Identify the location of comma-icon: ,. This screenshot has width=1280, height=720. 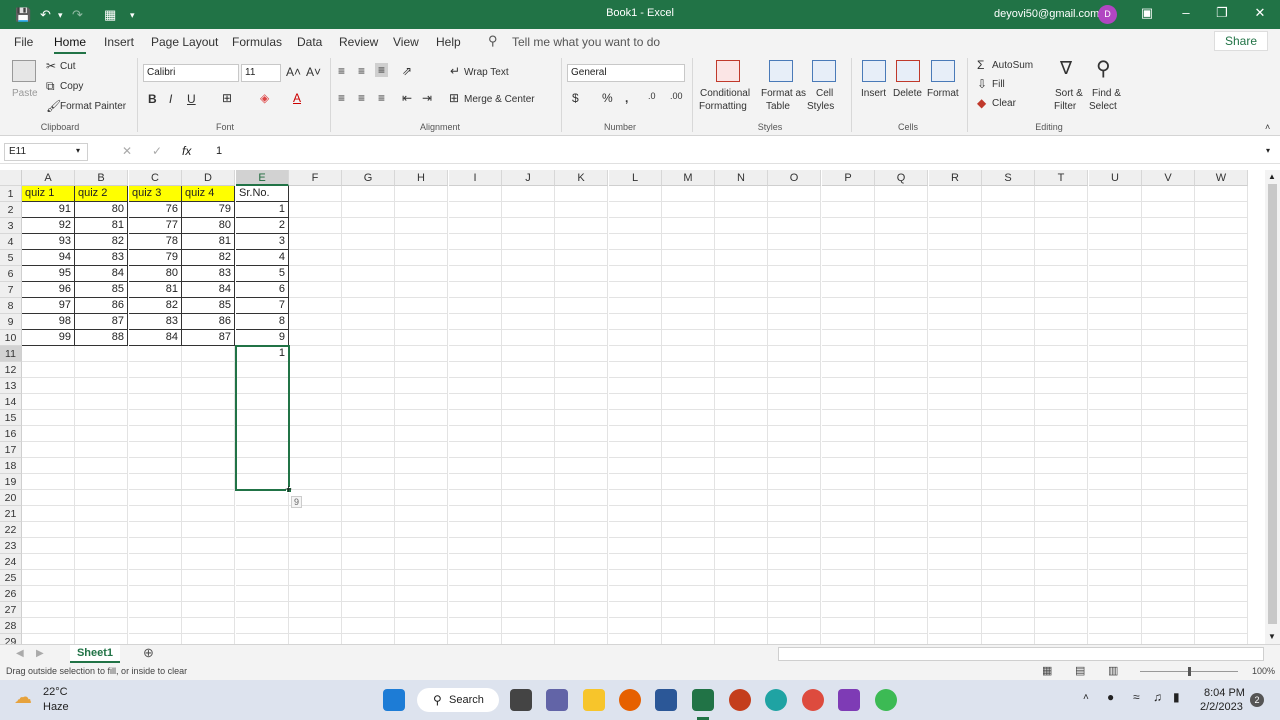
(626, 98).